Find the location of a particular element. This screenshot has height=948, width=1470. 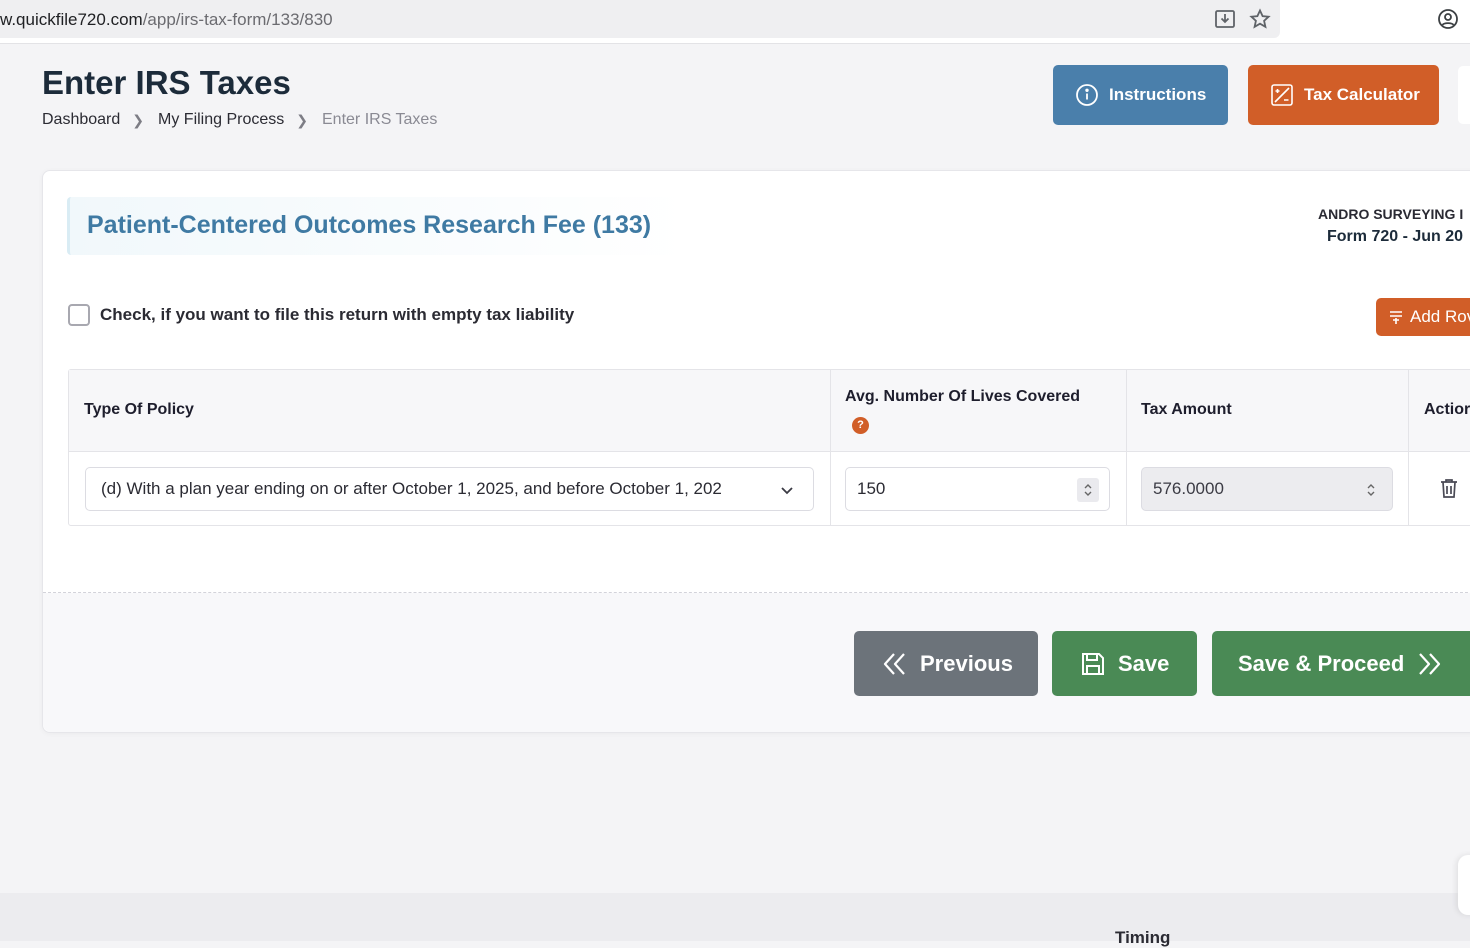

empty-liability-checkbox is located at coordinates (79, 315).